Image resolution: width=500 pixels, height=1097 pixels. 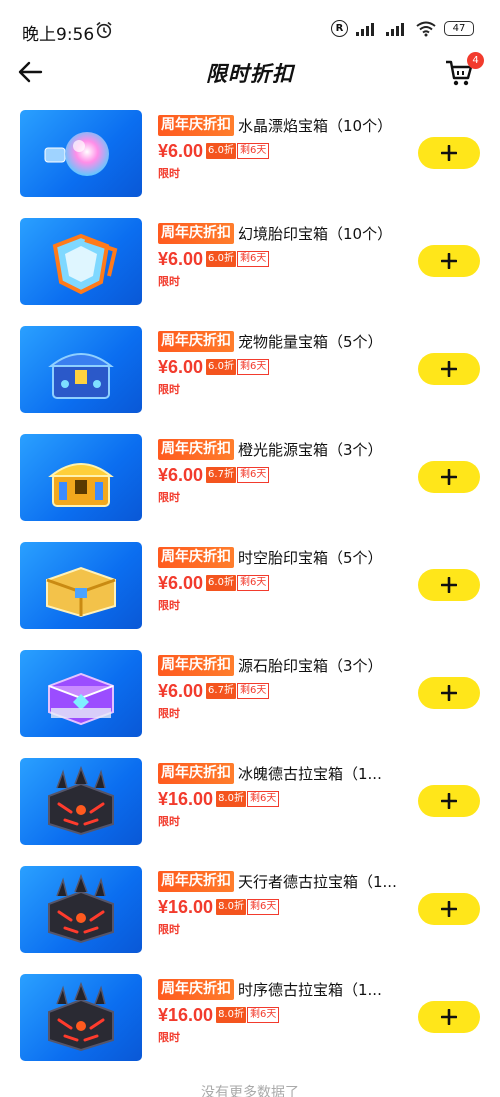 I want to click on product-row: 周年庆折扣 橙光能源宝箱（3个） ¥6.00 6.7折 剩6天 限时, so click(x=250, y=477).